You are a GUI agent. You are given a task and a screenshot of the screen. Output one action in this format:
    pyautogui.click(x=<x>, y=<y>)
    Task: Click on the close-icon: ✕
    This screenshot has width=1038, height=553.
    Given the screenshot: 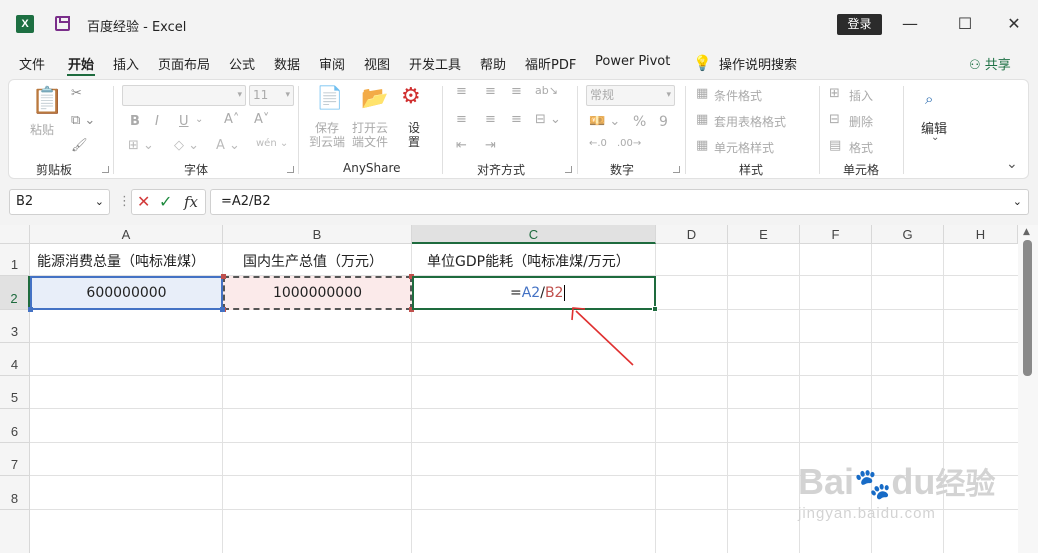 What is the action you would take?
    pyautogui.click(x=1014, y=24)
    